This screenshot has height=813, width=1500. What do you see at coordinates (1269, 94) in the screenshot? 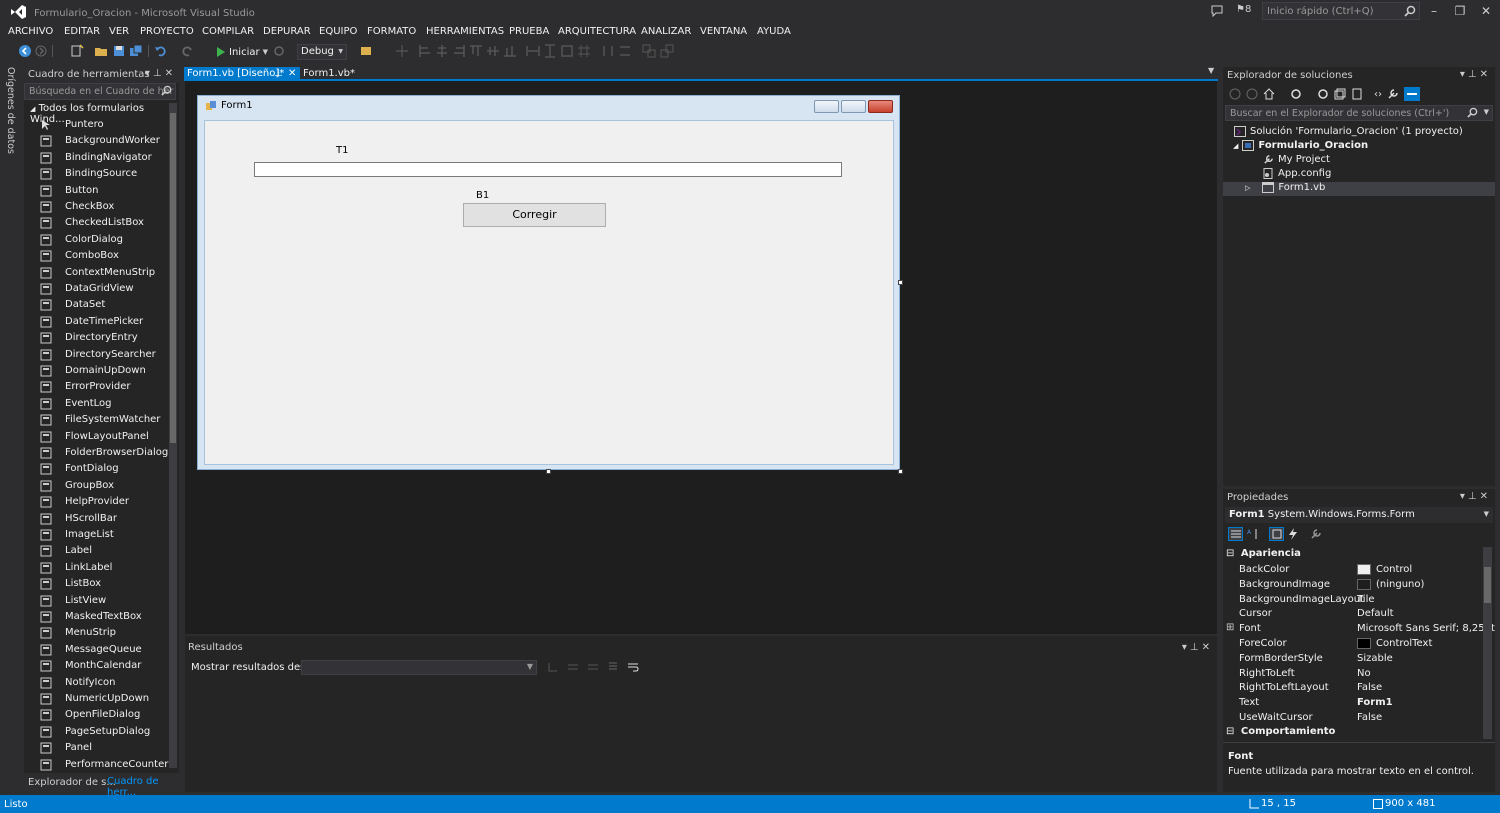
I see `home-icon` at bounding box center [1269, 94].